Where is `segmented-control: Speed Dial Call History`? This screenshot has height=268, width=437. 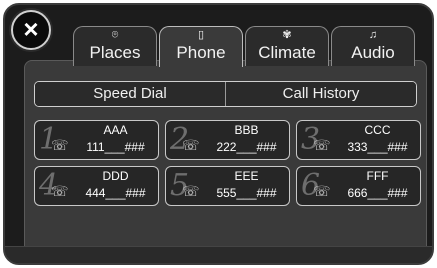 segmented-control: Speed Dial Call History is located at coordinates (225, 94).